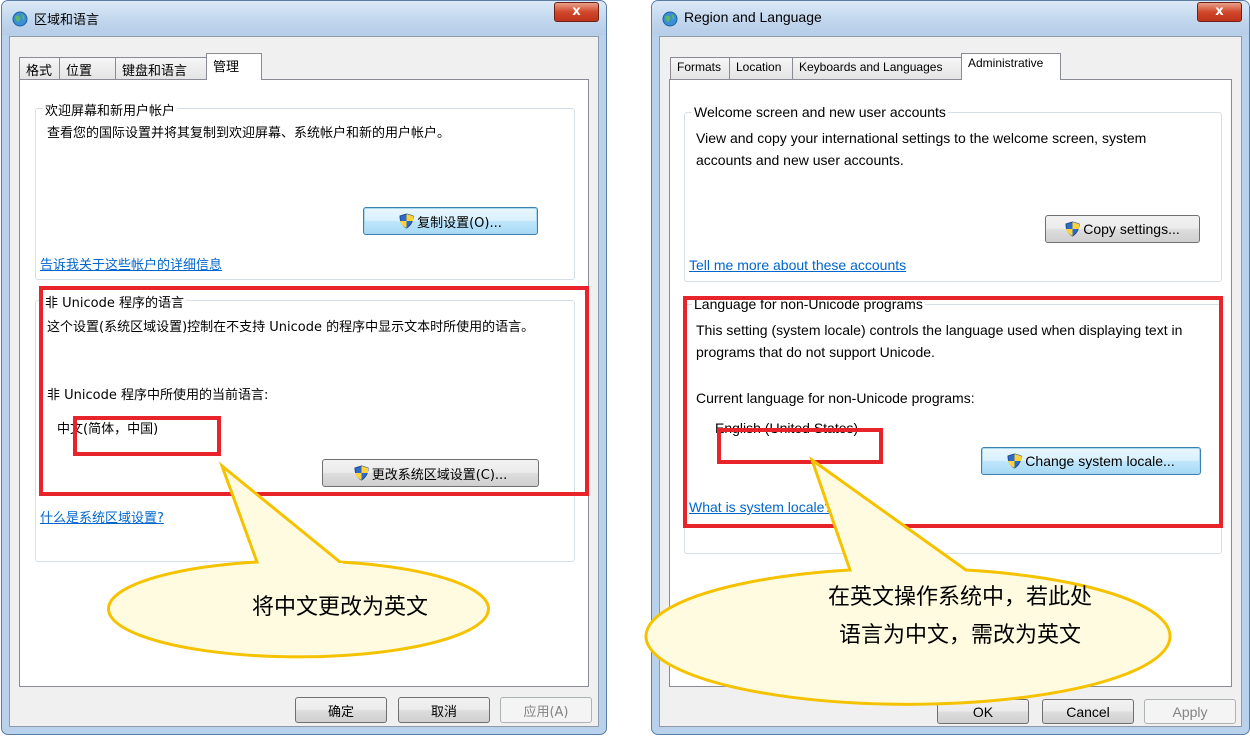 The height and width of the screenshot is (740, 1250). I want to click on tab-administrative: 管理, so click(234, 66).